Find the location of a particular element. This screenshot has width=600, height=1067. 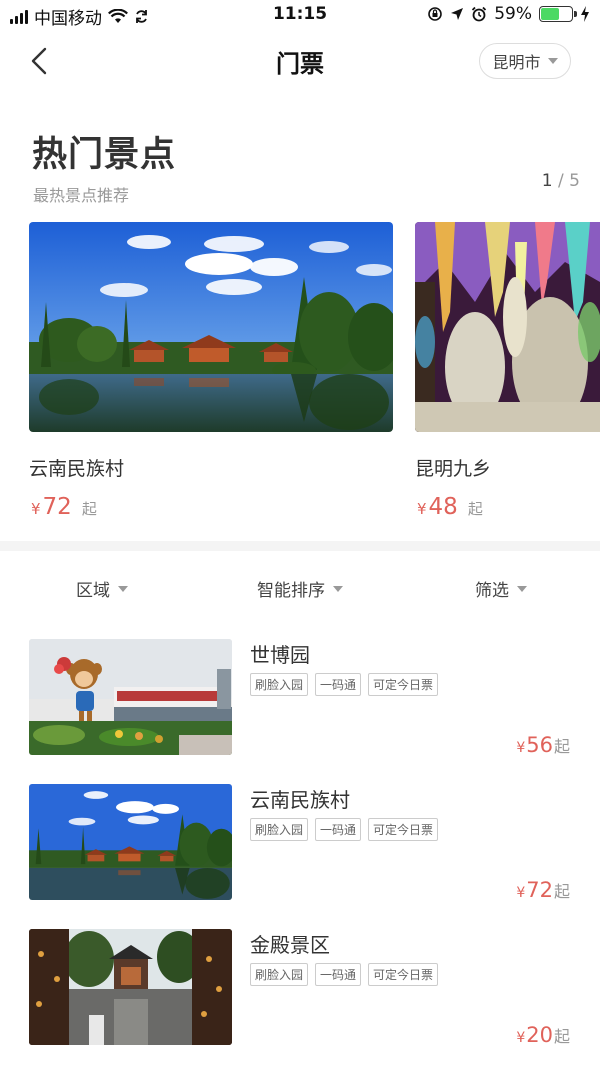

location-icon is located at coordinates (457, 14).